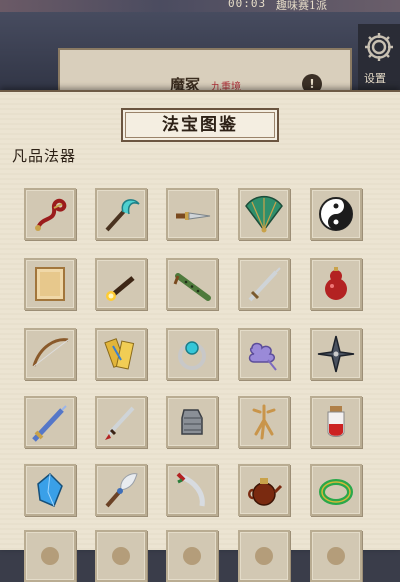 The height and width of the screenshot is (582, 400). I want to click on gear-icon, so click(379, 47).